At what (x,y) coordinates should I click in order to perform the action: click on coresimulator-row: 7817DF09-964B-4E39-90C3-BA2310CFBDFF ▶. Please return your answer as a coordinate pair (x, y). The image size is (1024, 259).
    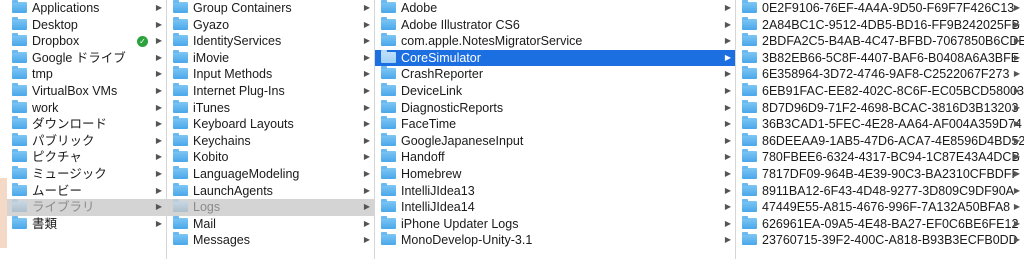
    Looking at the image, I should click on (880, 174).